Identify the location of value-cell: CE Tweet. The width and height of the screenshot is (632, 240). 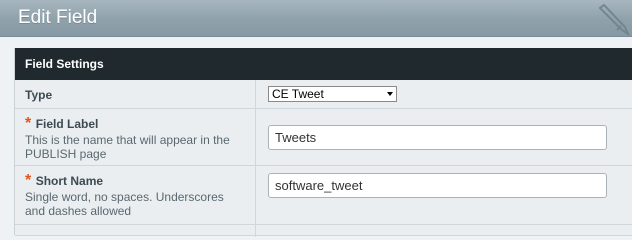
(444, 94).